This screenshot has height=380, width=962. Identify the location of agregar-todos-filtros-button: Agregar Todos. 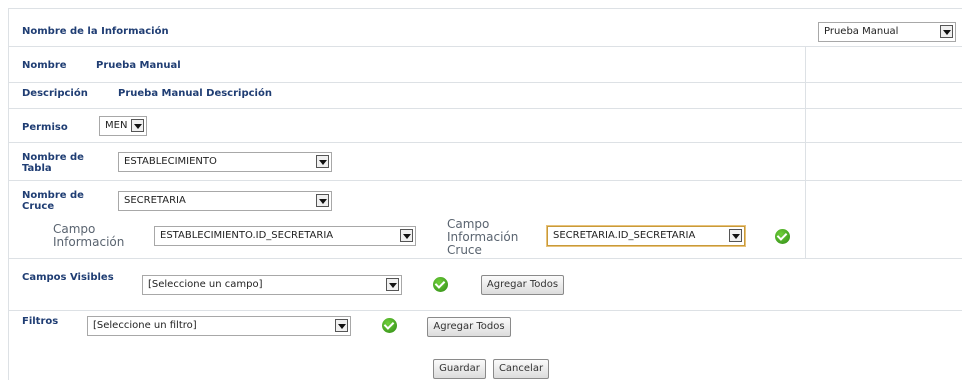
(469, 327).